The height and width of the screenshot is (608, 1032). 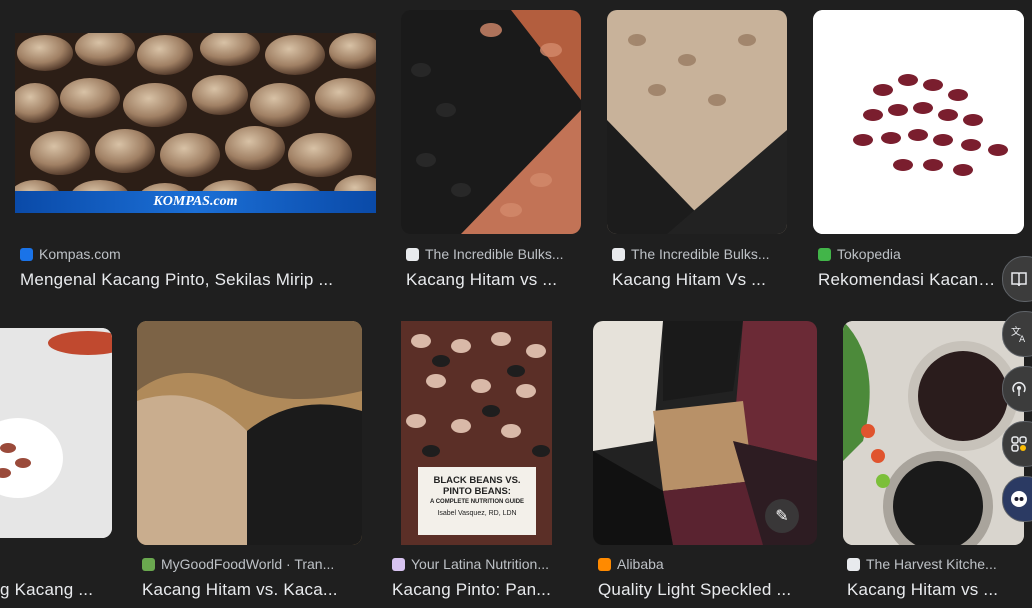 What do you see at coordinates (477, 480) in the screenshot?
I see `guide-title-line-1: BLACK BEANS VS.` at bounding box center [477, 480].